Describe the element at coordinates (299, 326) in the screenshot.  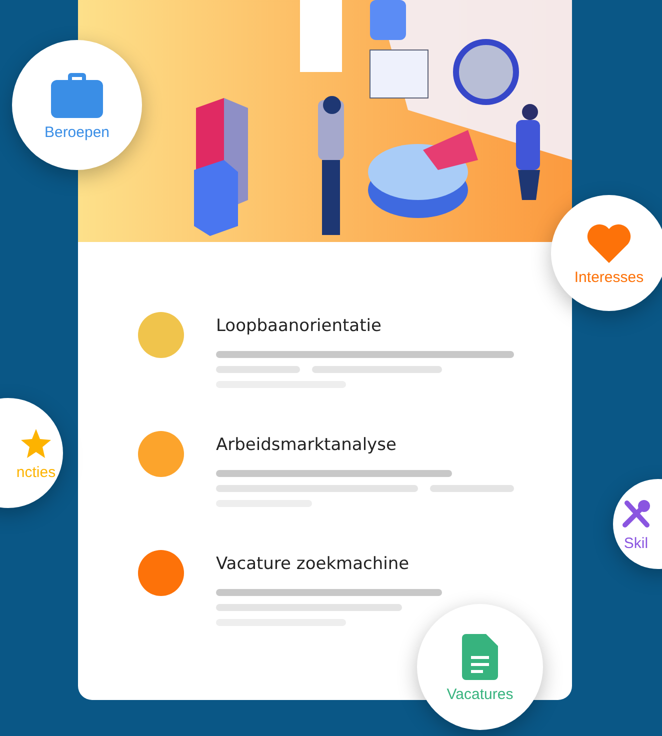
I see `item-title: Loopbaanorientatie` at that location.